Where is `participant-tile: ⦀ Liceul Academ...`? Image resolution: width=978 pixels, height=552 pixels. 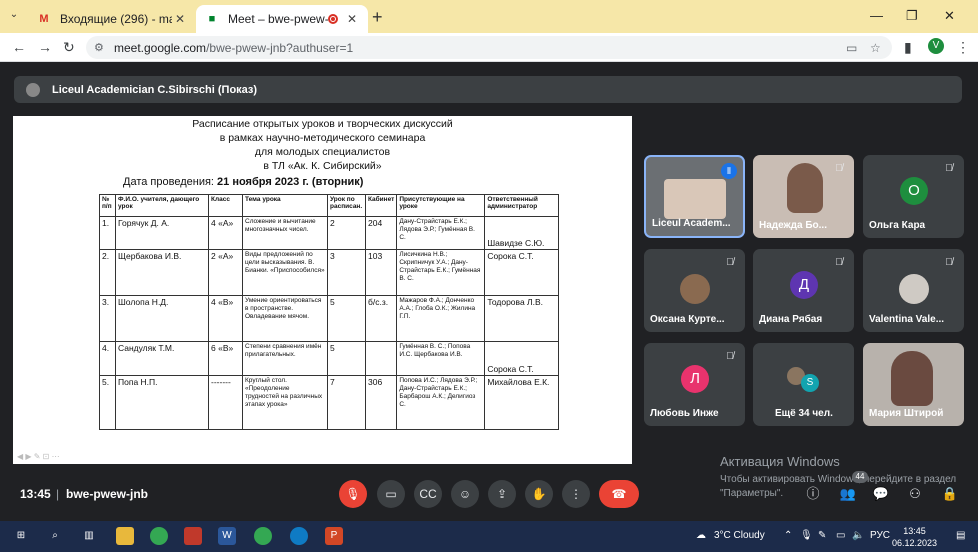
participant-tile: ⦀ Liceul Academ... is located at coordinates (694, 196).